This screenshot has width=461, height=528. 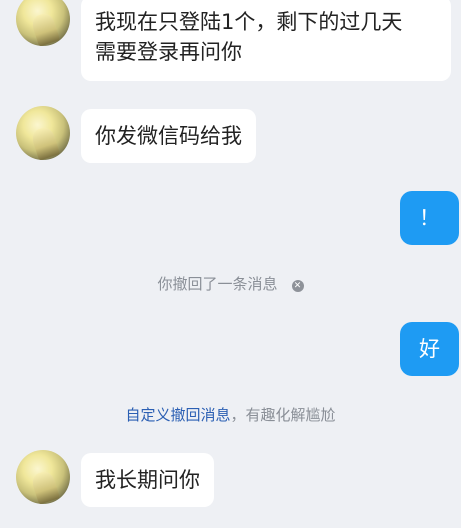 I want to click on custom-recall-suffix: ，有趣化解尴尬, so click(x=283, y=415).